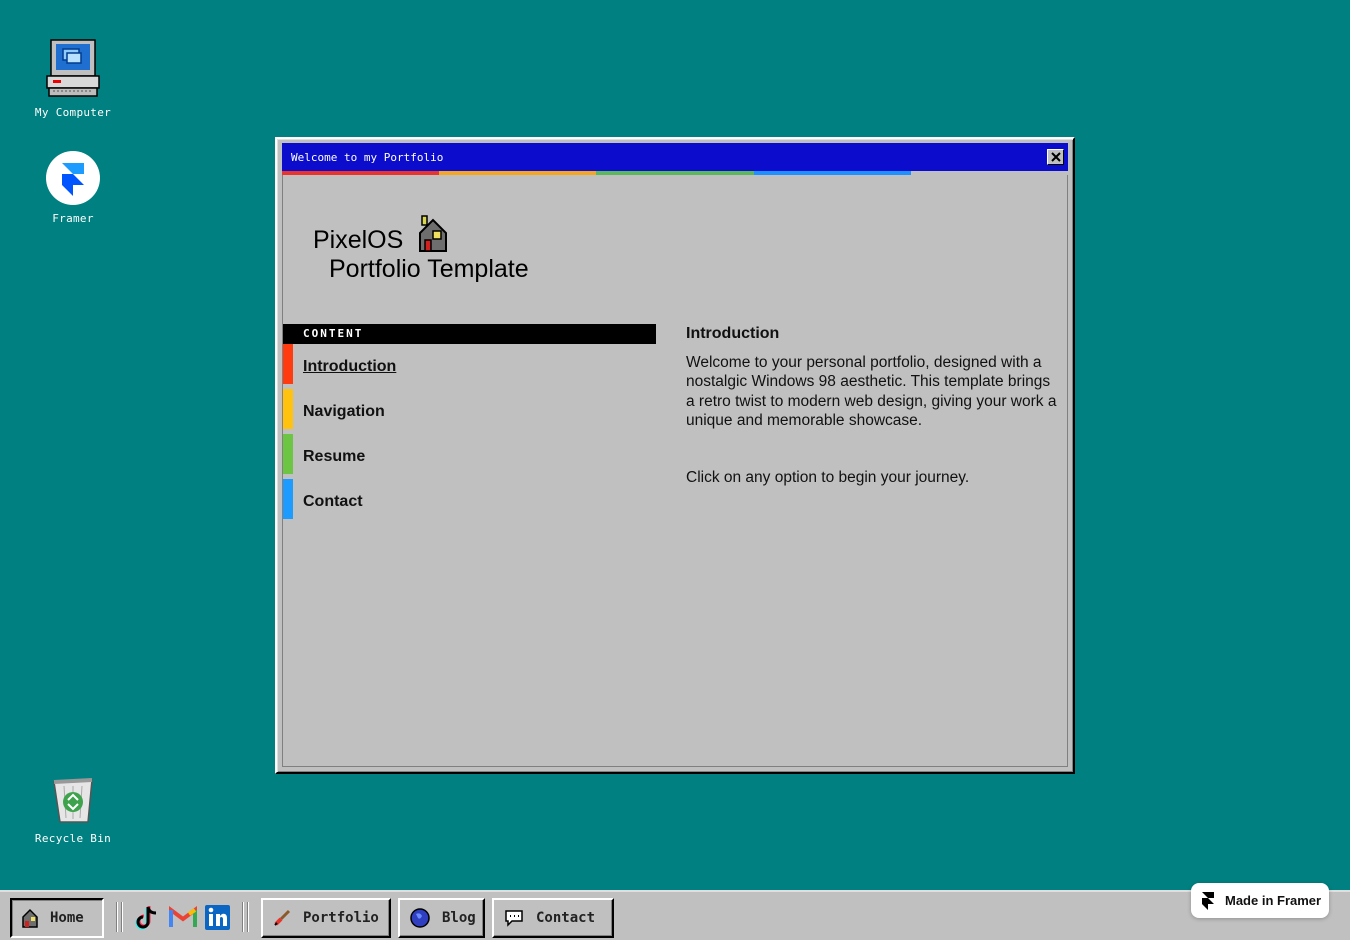 The height and width of the screenshot is (940, 1350). I want to click on nav-item-label: Introduction, so click(350, 366).